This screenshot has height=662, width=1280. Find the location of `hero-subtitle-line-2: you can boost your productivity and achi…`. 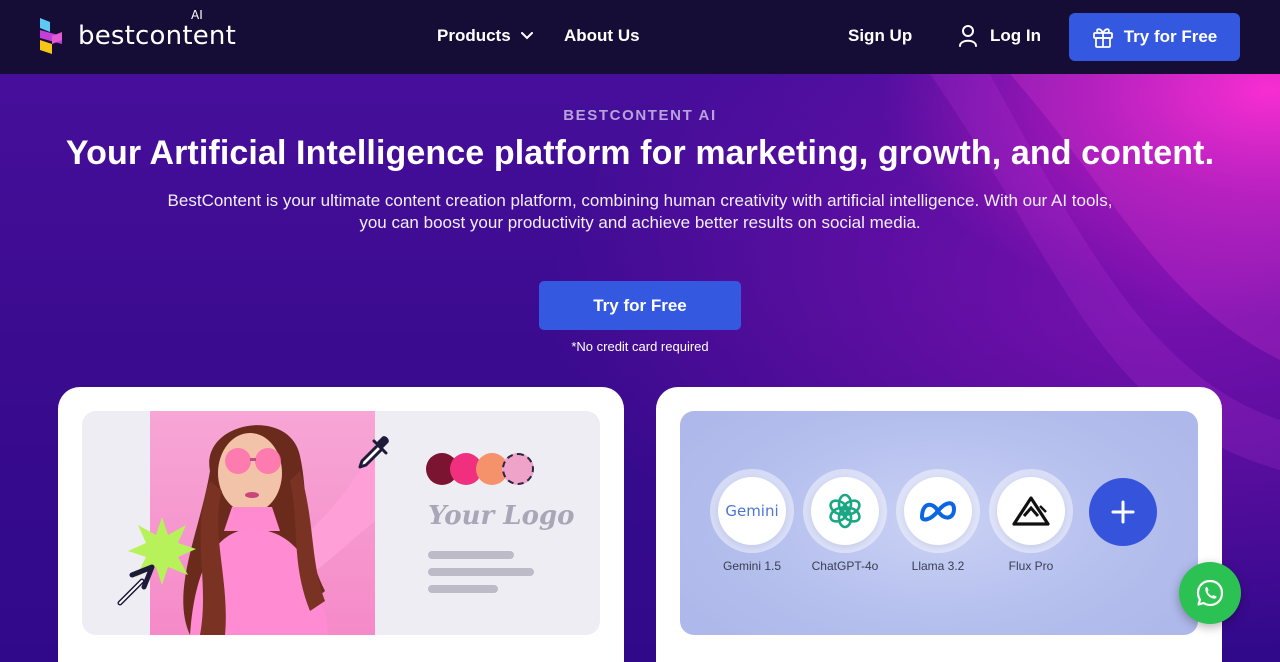

hero-subtitle-line-2: you can boost your productivity and achi… is located at coordinates (640, 222).